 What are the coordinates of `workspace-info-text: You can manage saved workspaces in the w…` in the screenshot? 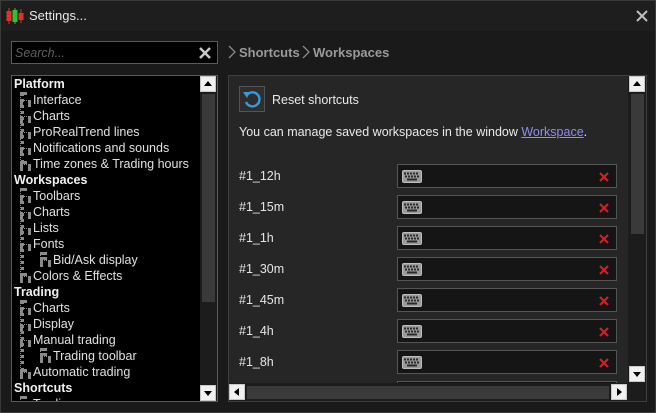 It's located at (413, 132).